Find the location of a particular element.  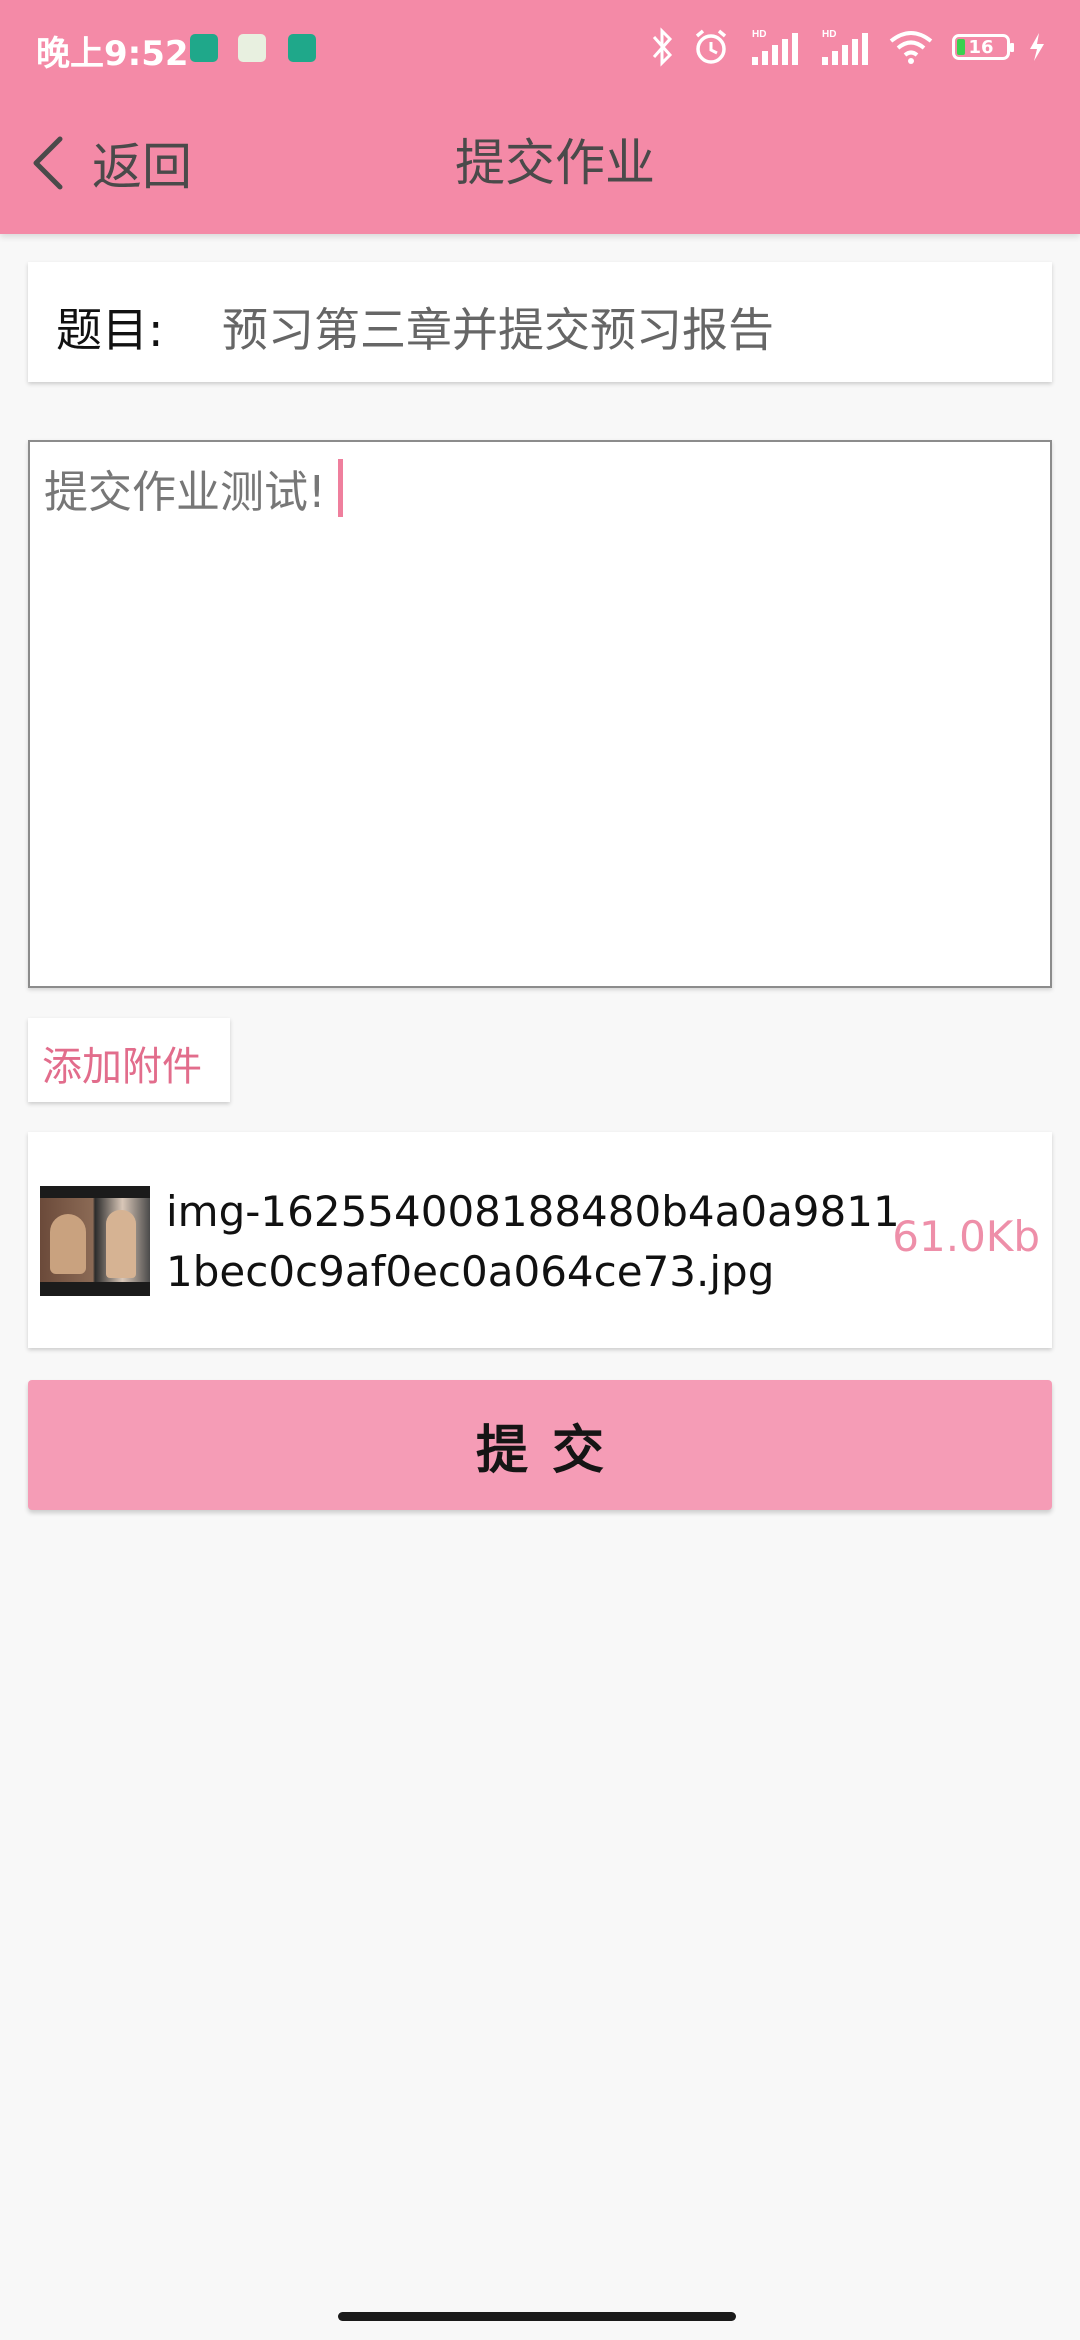

add-attachment-button: 添加附件 is located at coordinates (129, 1060).